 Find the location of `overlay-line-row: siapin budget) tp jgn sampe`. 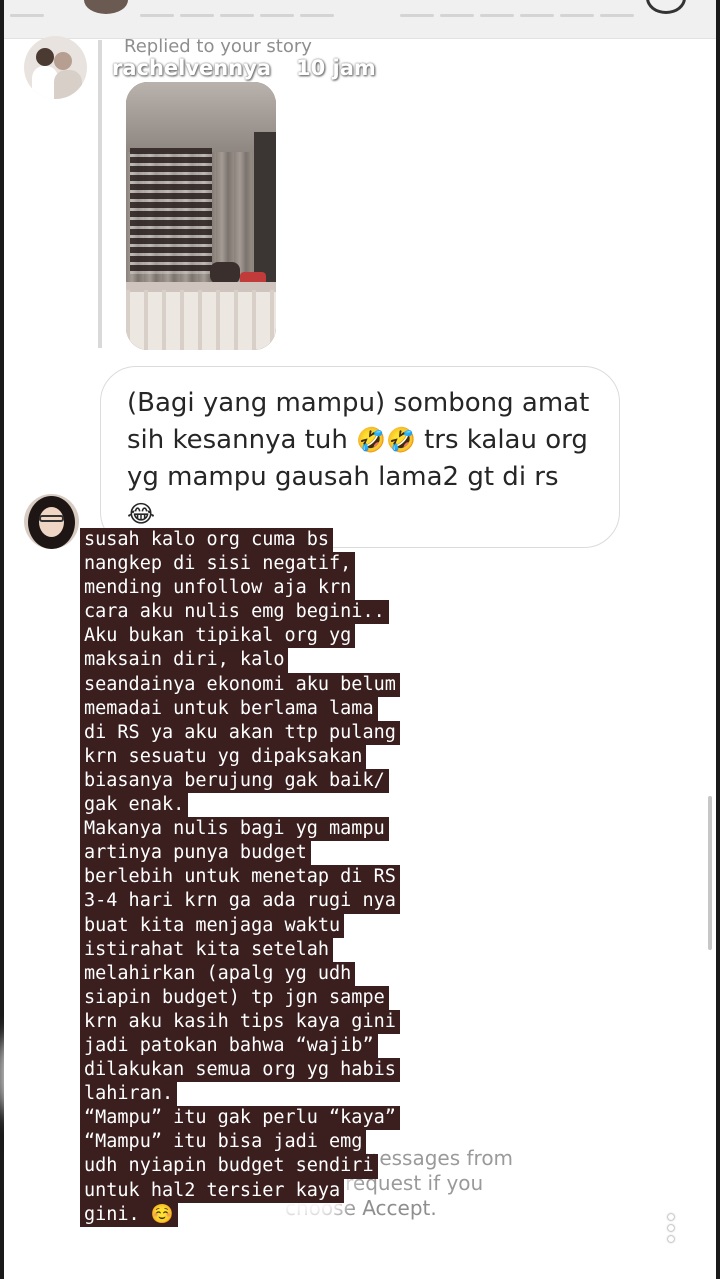

overlay-line-row: siapin budget) tp jgn sampe is located at coordinates (270, 997).